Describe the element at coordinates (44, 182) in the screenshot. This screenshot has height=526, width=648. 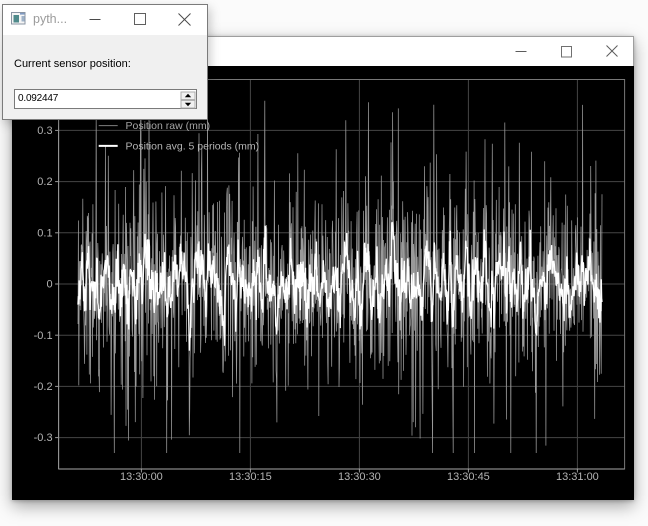
I see `svg-text: 0.2` at that location.